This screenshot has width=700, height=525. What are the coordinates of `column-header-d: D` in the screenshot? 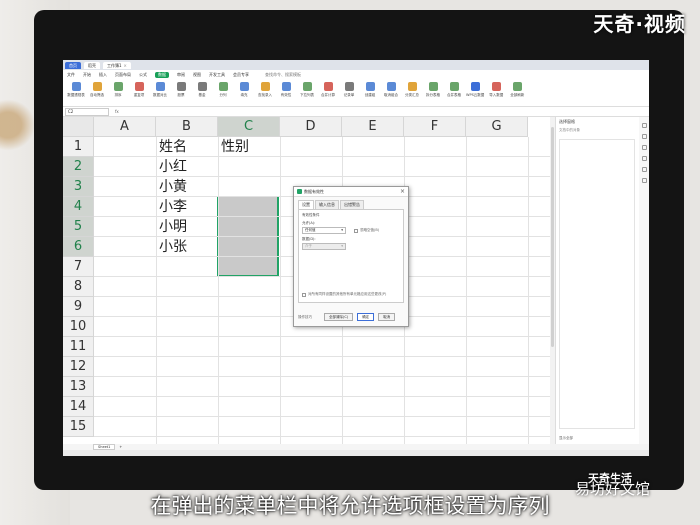 It's located at (311, 127).